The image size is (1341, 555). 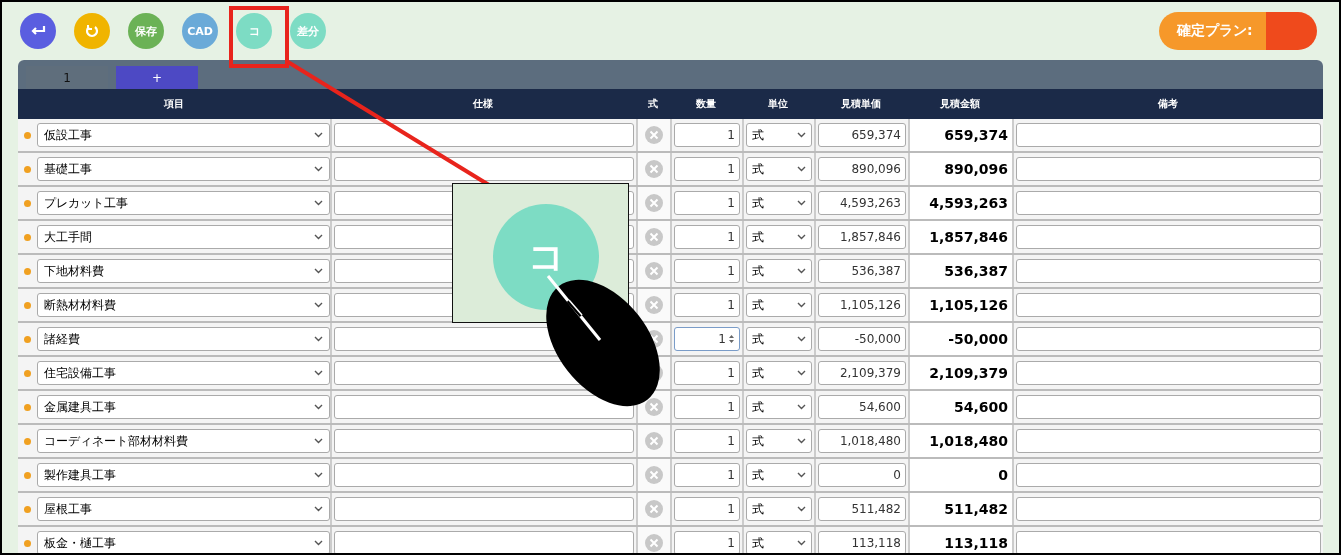 I want to click on unit-price-field: 890,096, so click(x=862, y=169).